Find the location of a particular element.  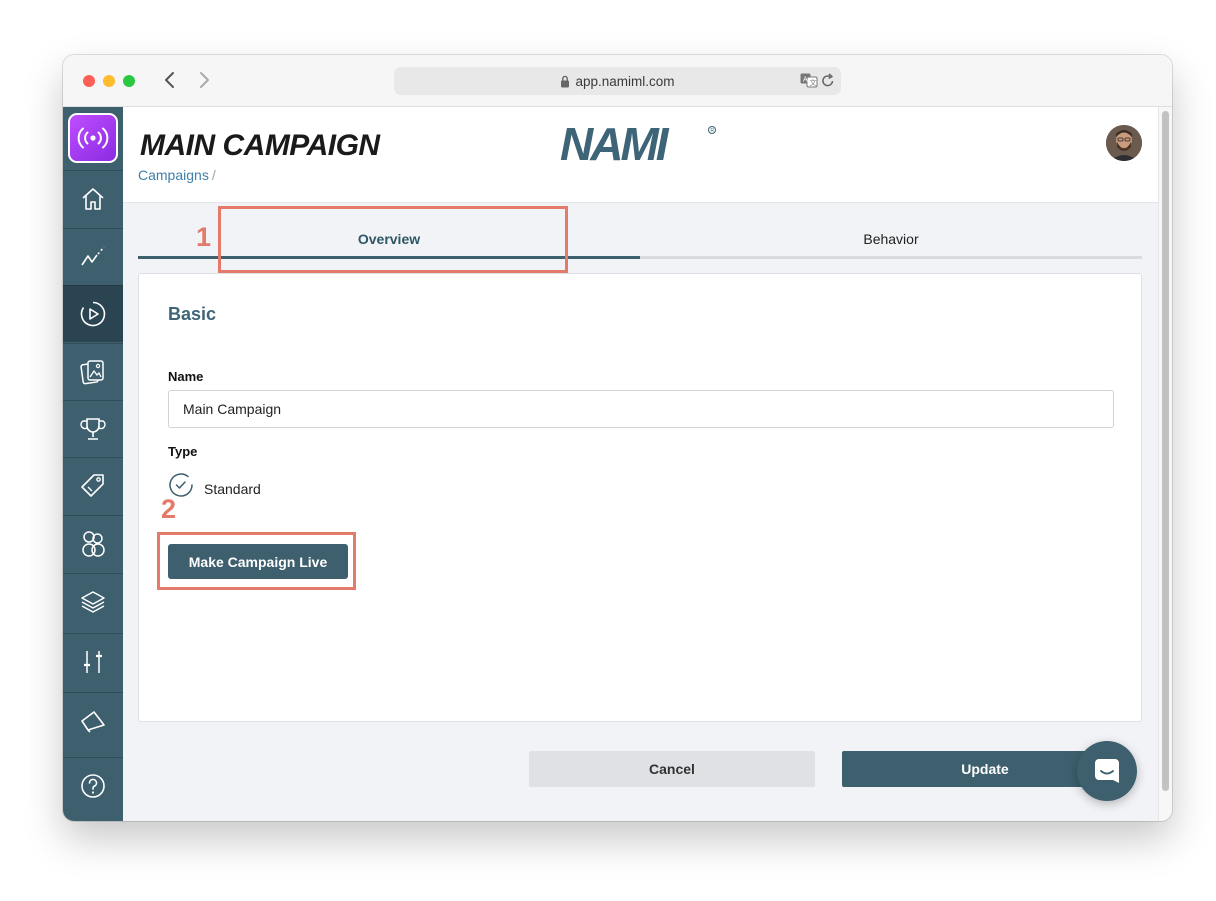

broadcast-icon is located at coordinates (93, 138).